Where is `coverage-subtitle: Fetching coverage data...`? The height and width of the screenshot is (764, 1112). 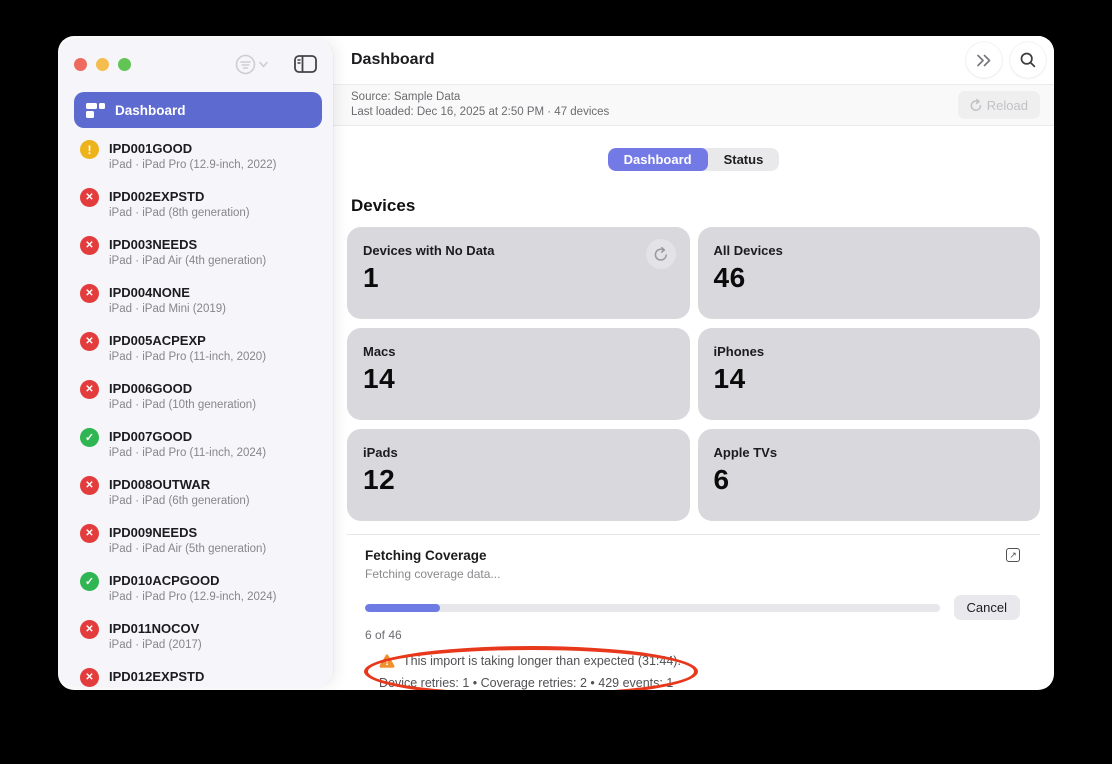
coverage-subtitle: Fetching coverage data... is located at coordinates (433, 574).